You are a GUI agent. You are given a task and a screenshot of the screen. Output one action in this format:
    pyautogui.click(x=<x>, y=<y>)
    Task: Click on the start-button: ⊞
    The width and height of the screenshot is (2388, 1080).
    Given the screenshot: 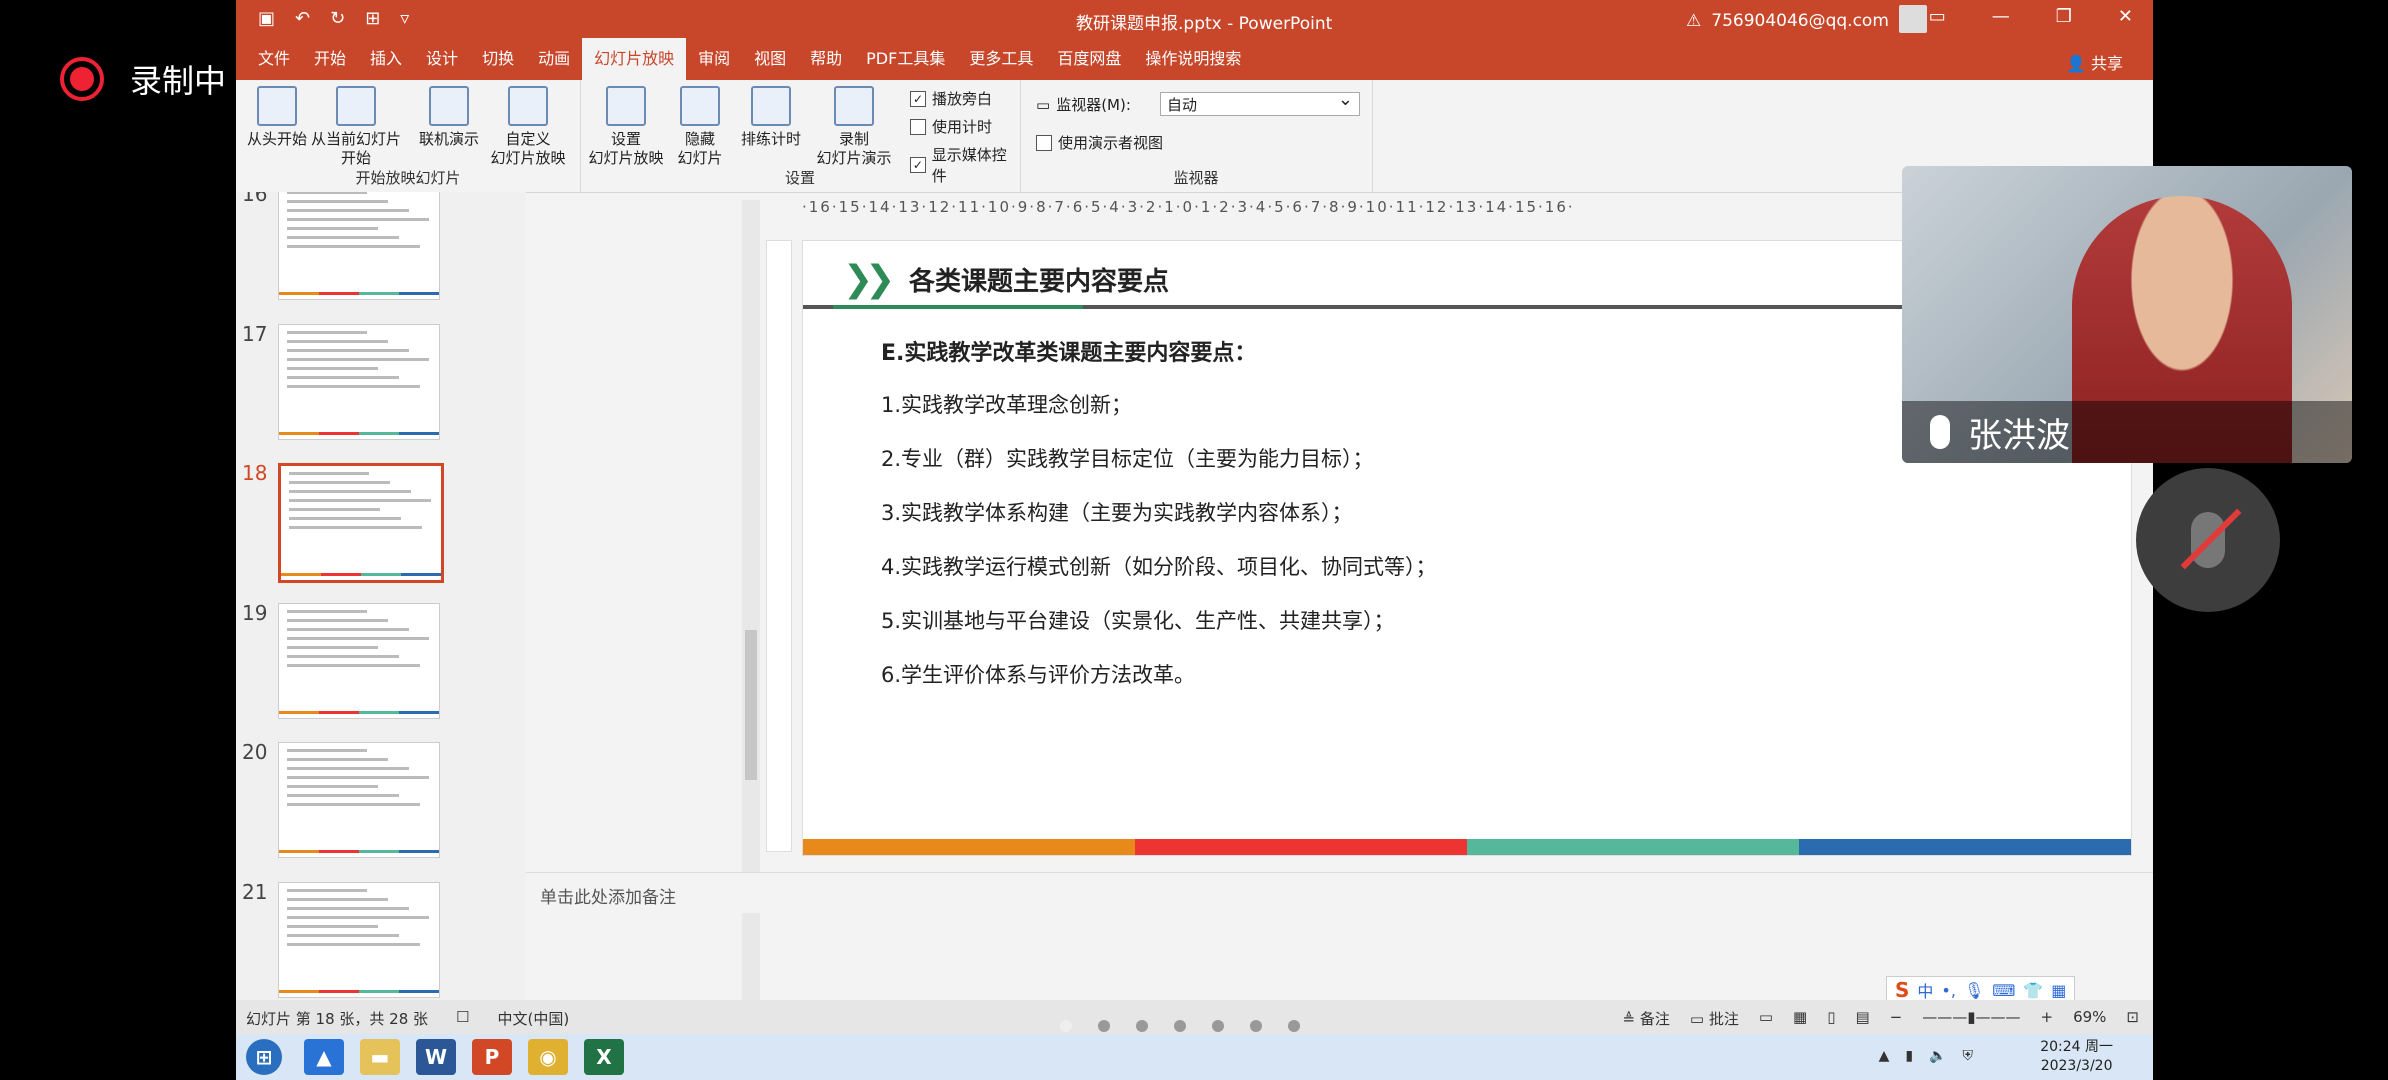 What is the action you would take?
    pyautogui.click(x=264, y=1057)
    